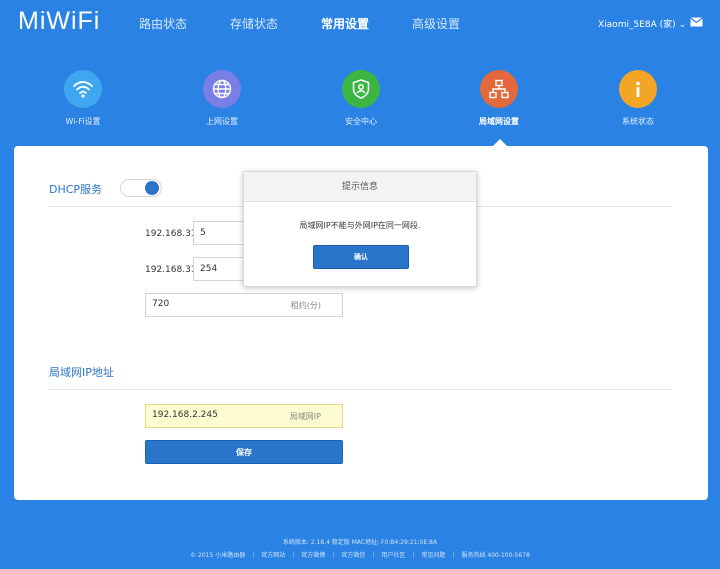 The height and width of the screenshot is (569, 720). What do you see at coordinates (152, 188) in the screenshot?
I see `toggle-knob` at bounding box center [152, 188].